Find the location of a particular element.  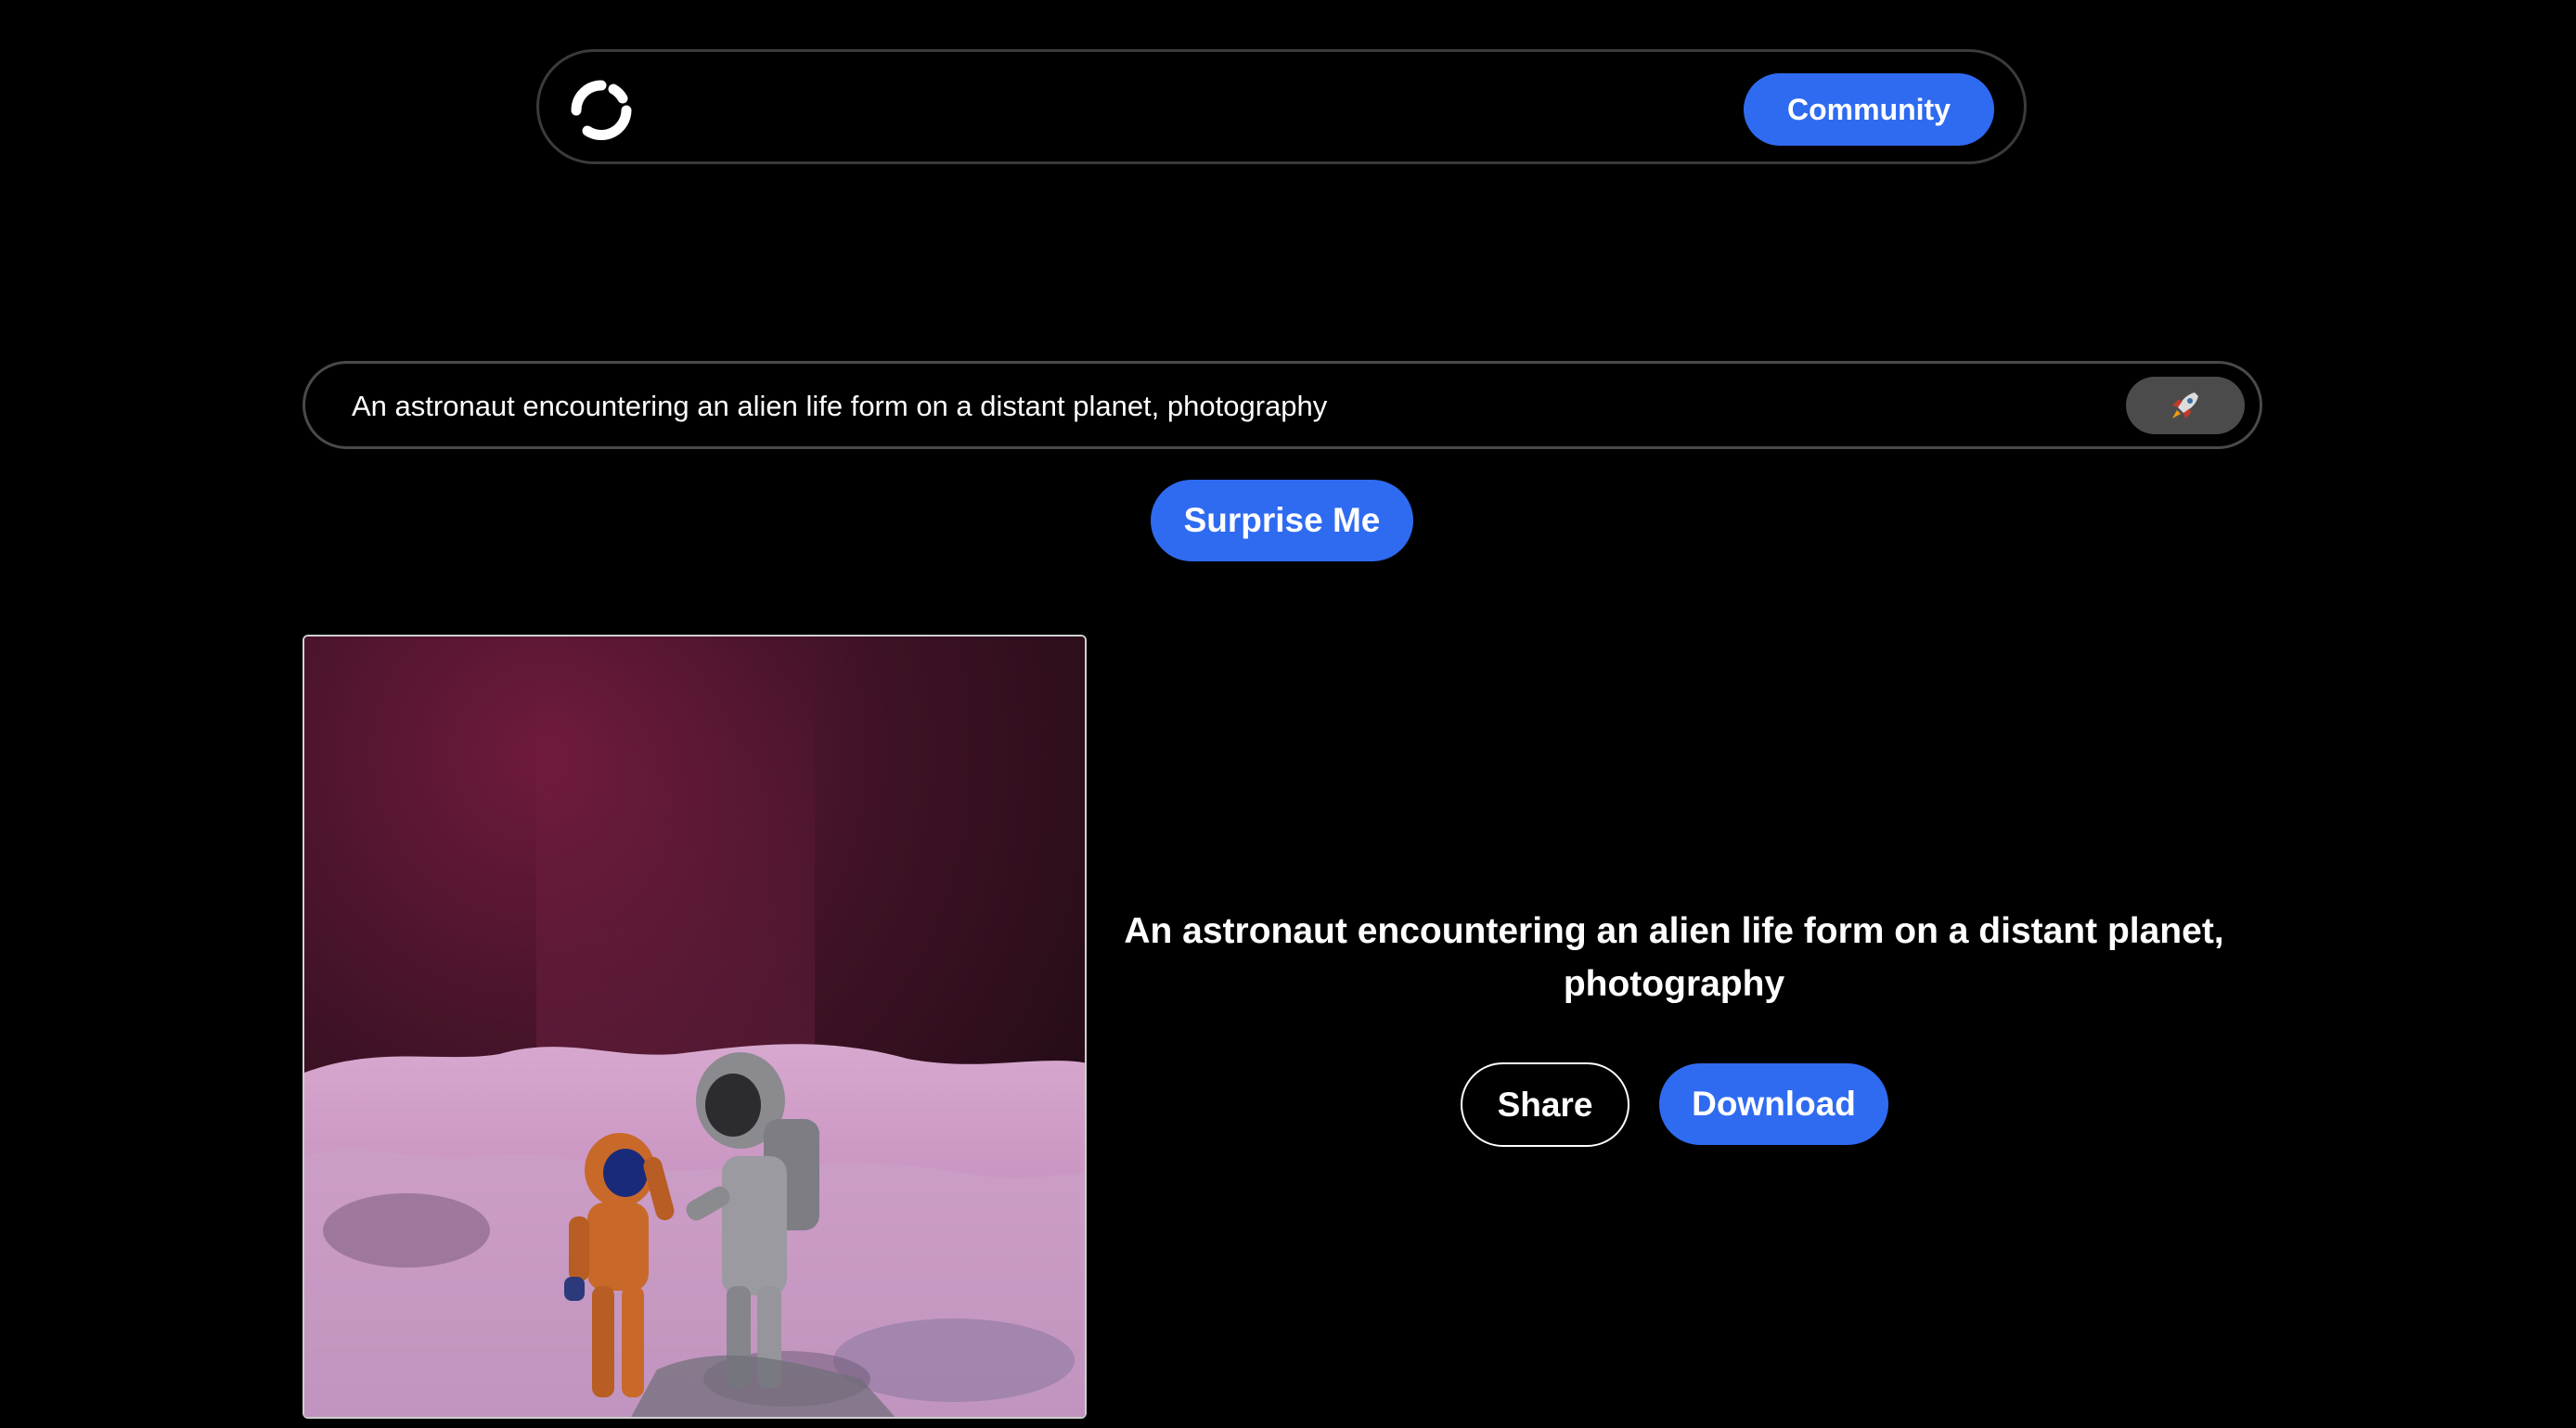

community-button: Community is located at coordinates (1869, 109).